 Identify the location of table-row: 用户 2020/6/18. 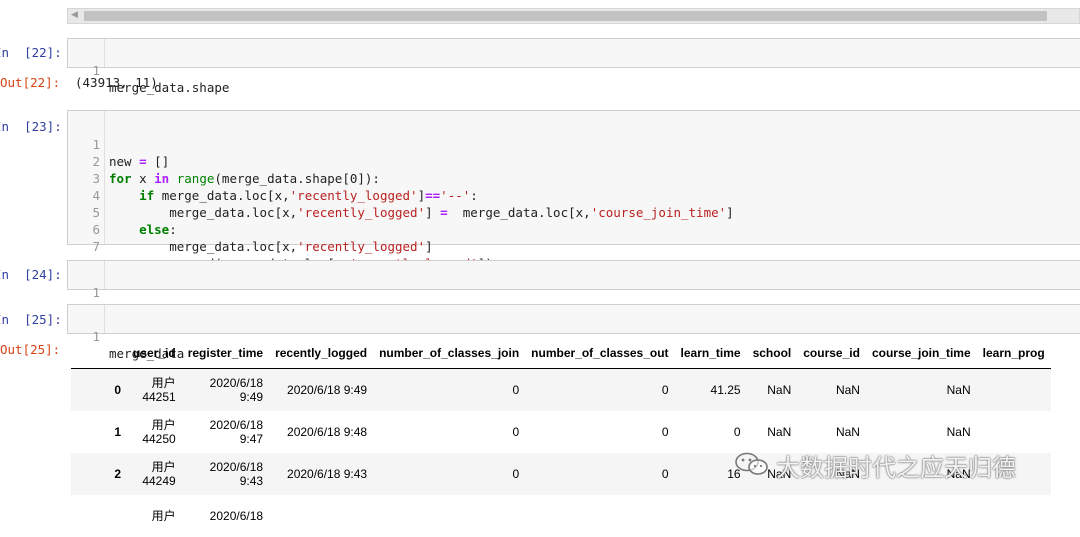
(561, 516).